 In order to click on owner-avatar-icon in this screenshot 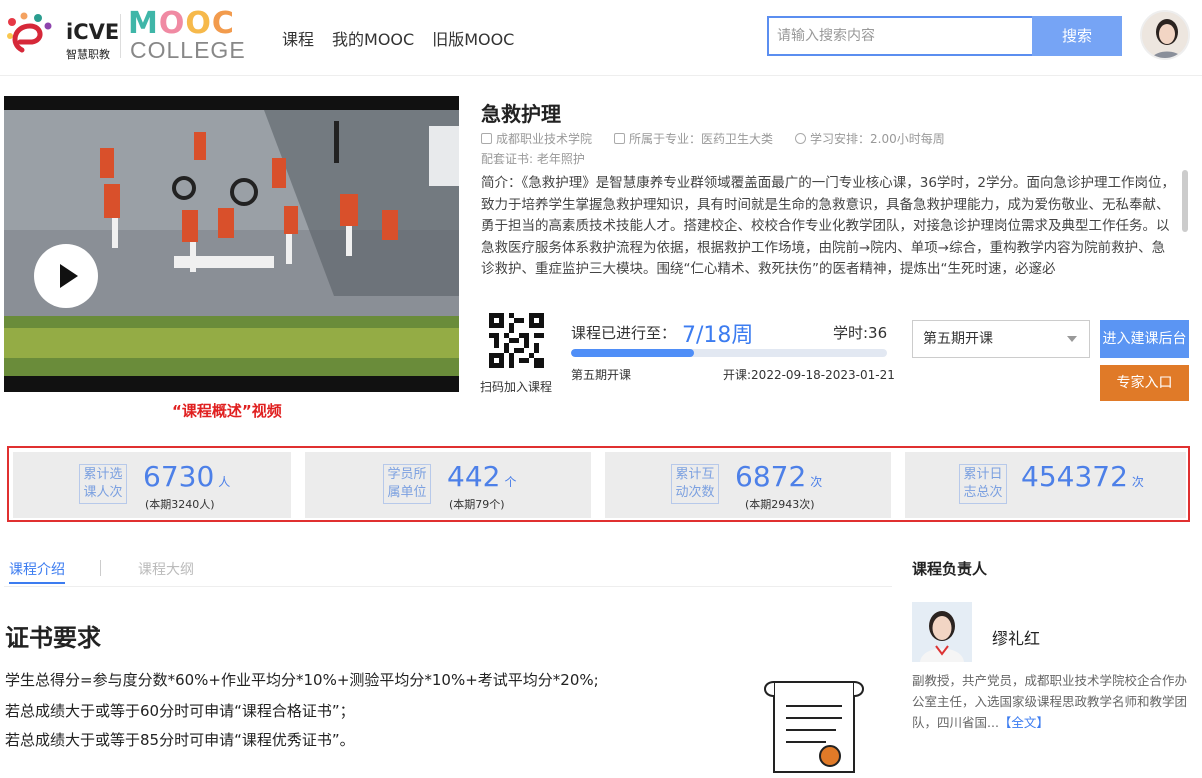, I will do `click(942, 632)`.